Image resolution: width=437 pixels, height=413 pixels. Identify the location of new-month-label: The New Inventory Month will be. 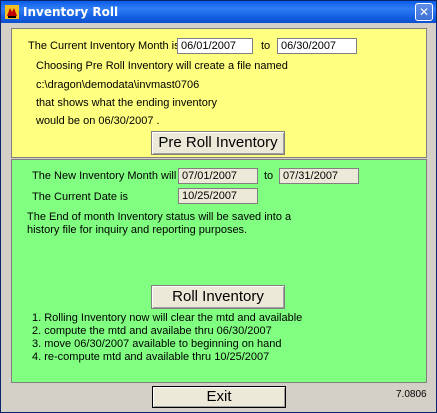
(112, 176).